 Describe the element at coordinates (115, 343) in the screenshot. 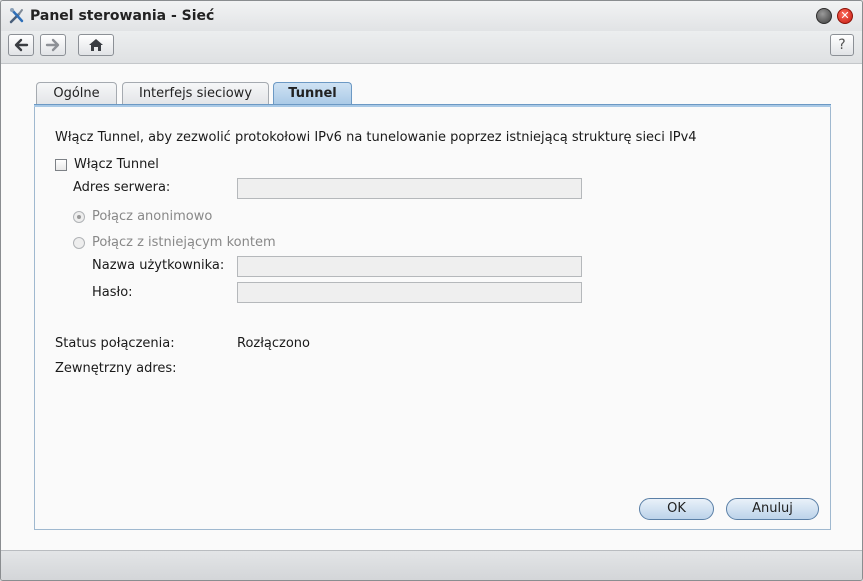

I see `connection-status-label: Status połączenia:` at that location.